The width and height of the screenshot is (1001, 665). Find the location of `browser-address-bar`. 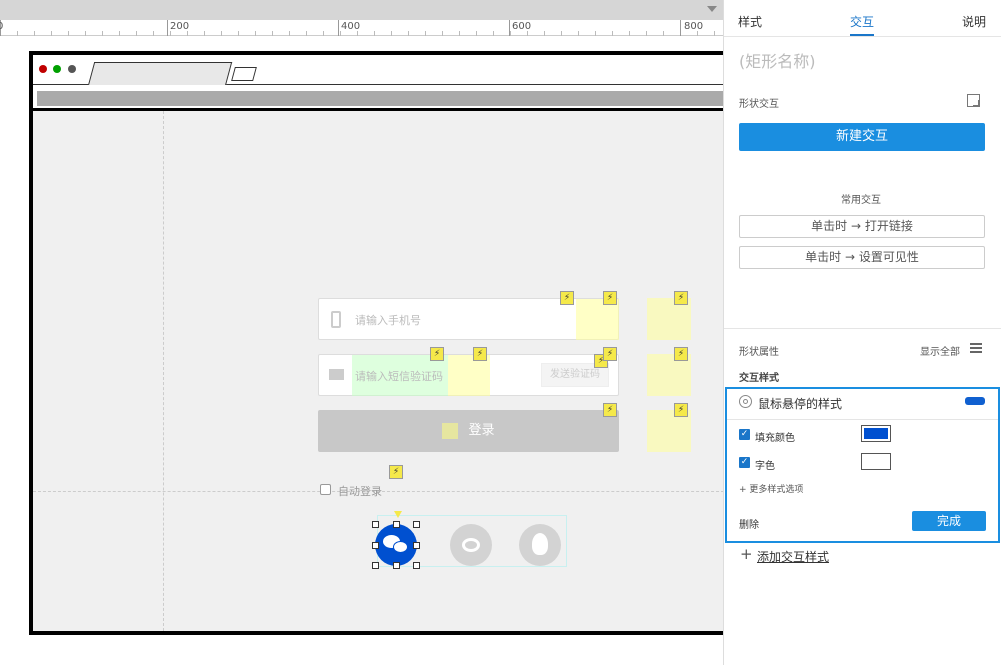

browser-address-bar is located at coordinates (378, 98).